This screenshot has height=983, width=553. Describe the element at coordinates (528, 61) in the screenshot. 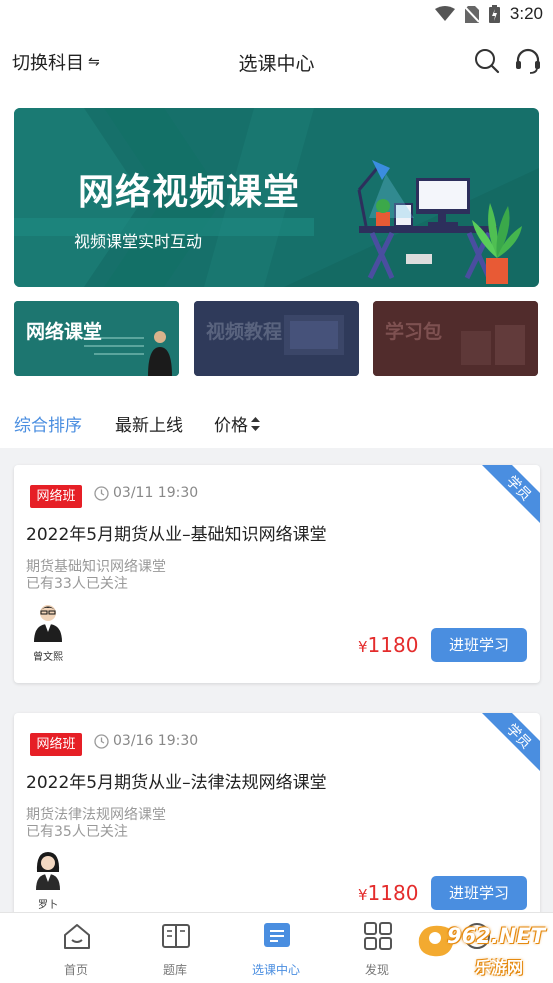

I see `headset-icon` at that location.